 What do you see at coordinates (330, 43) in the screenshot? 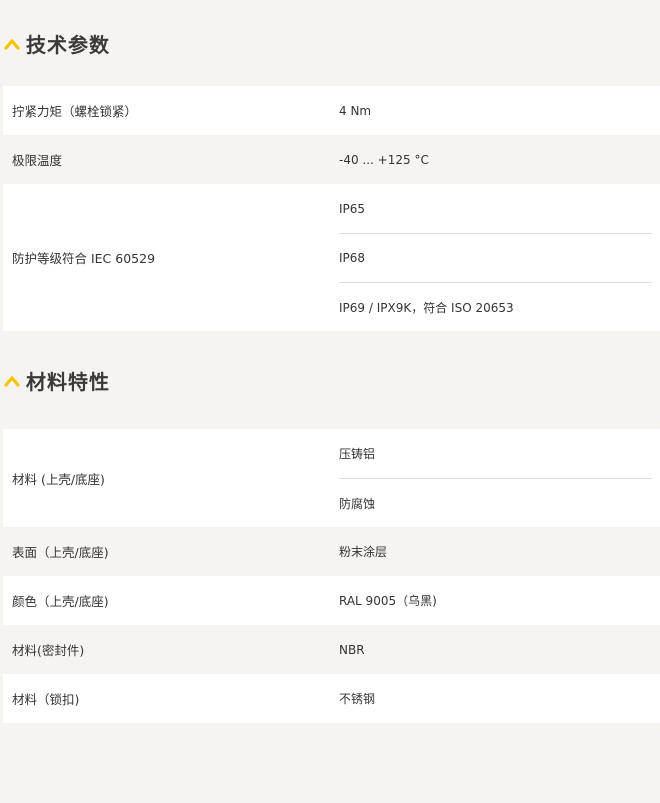
I see `section-header-technical: 技术参数` at bounding box center [330, 43].